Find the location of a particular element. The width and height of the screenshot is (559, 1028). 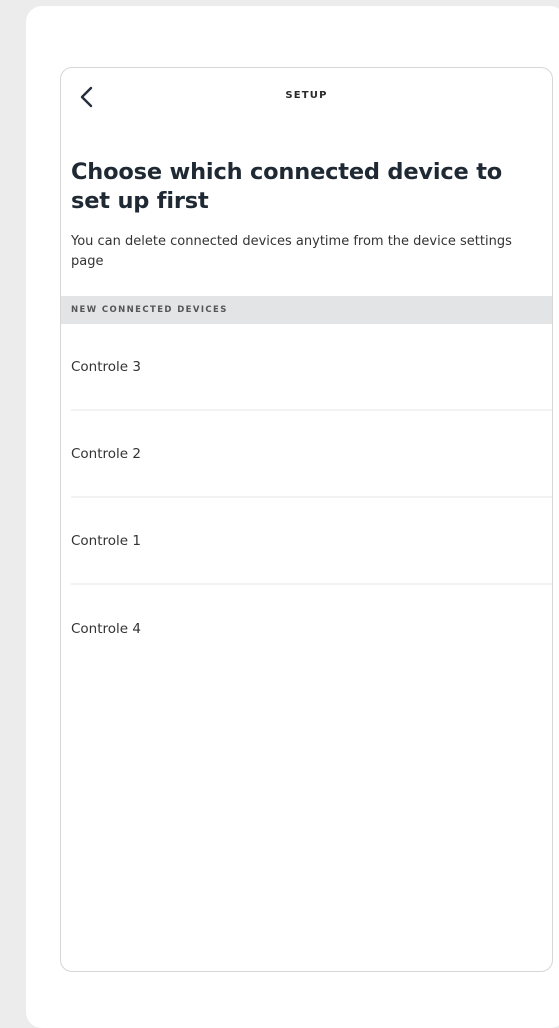

header: SETUP is located at coordinates (306, 98).